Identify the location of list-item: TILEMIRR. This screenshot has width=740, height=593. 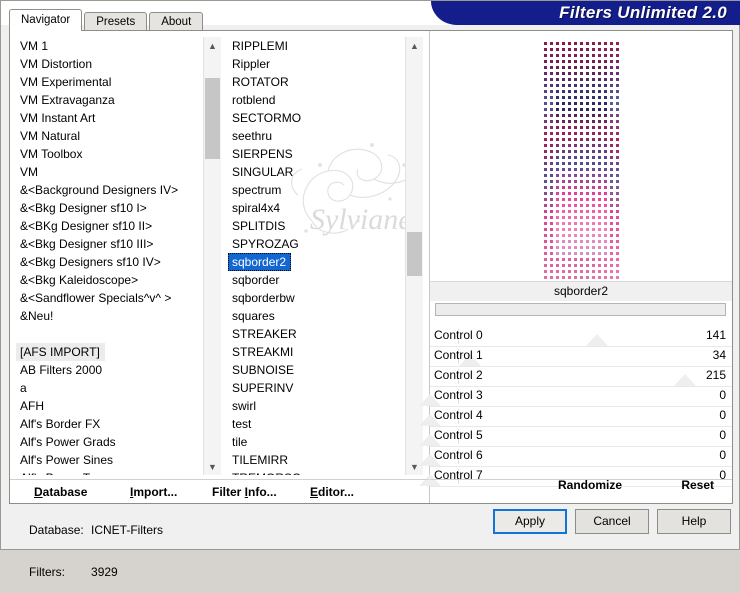
(317, 460).